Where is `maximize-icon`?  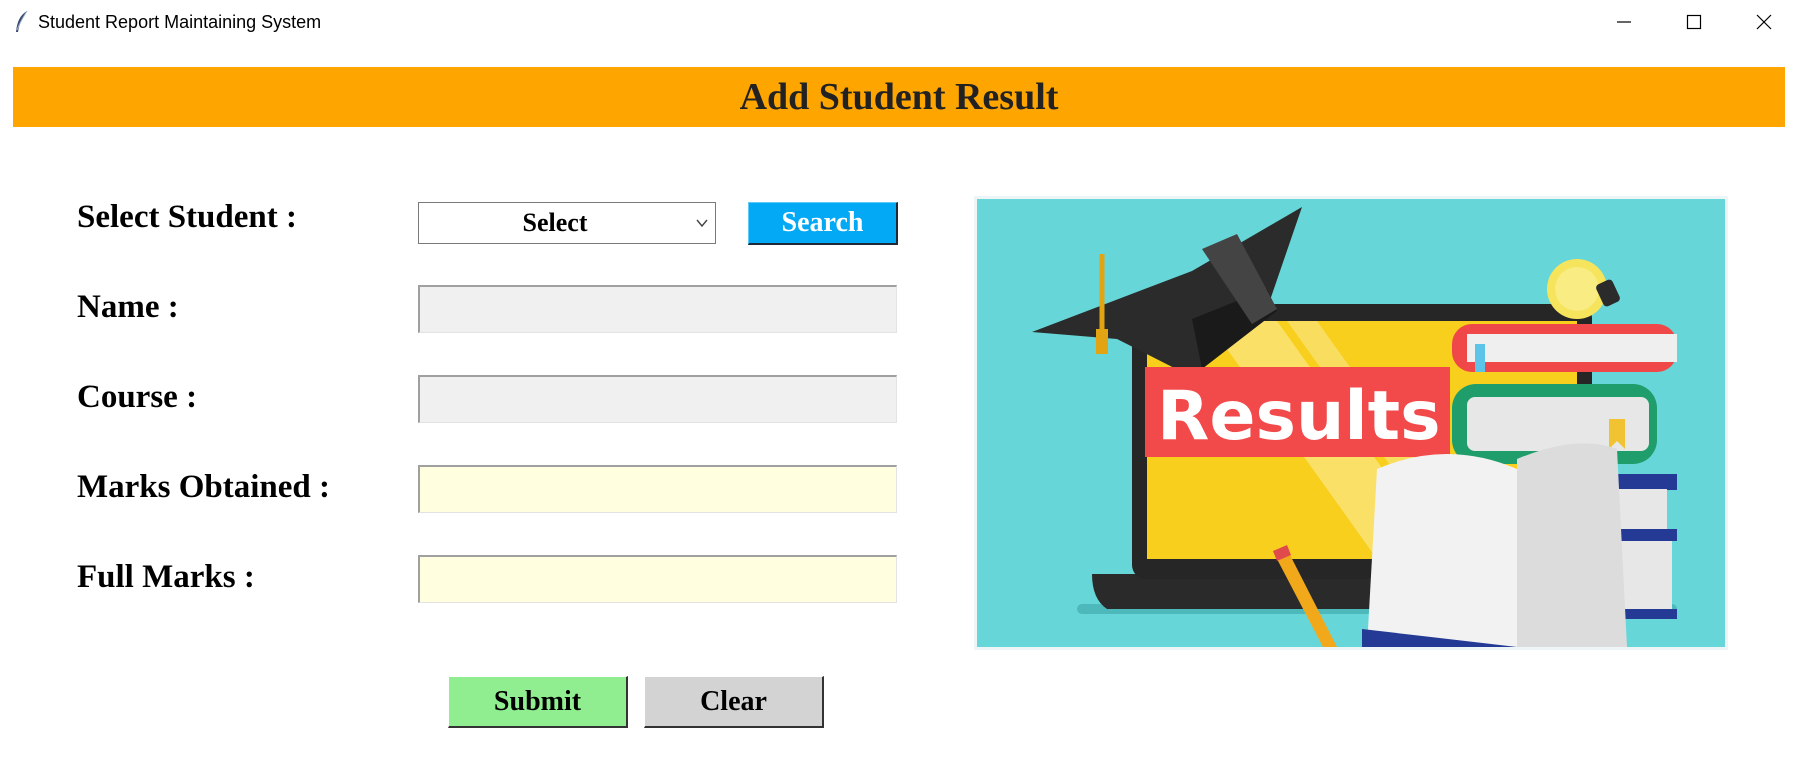
maximize-icon is located at coordinates (1694, 22).